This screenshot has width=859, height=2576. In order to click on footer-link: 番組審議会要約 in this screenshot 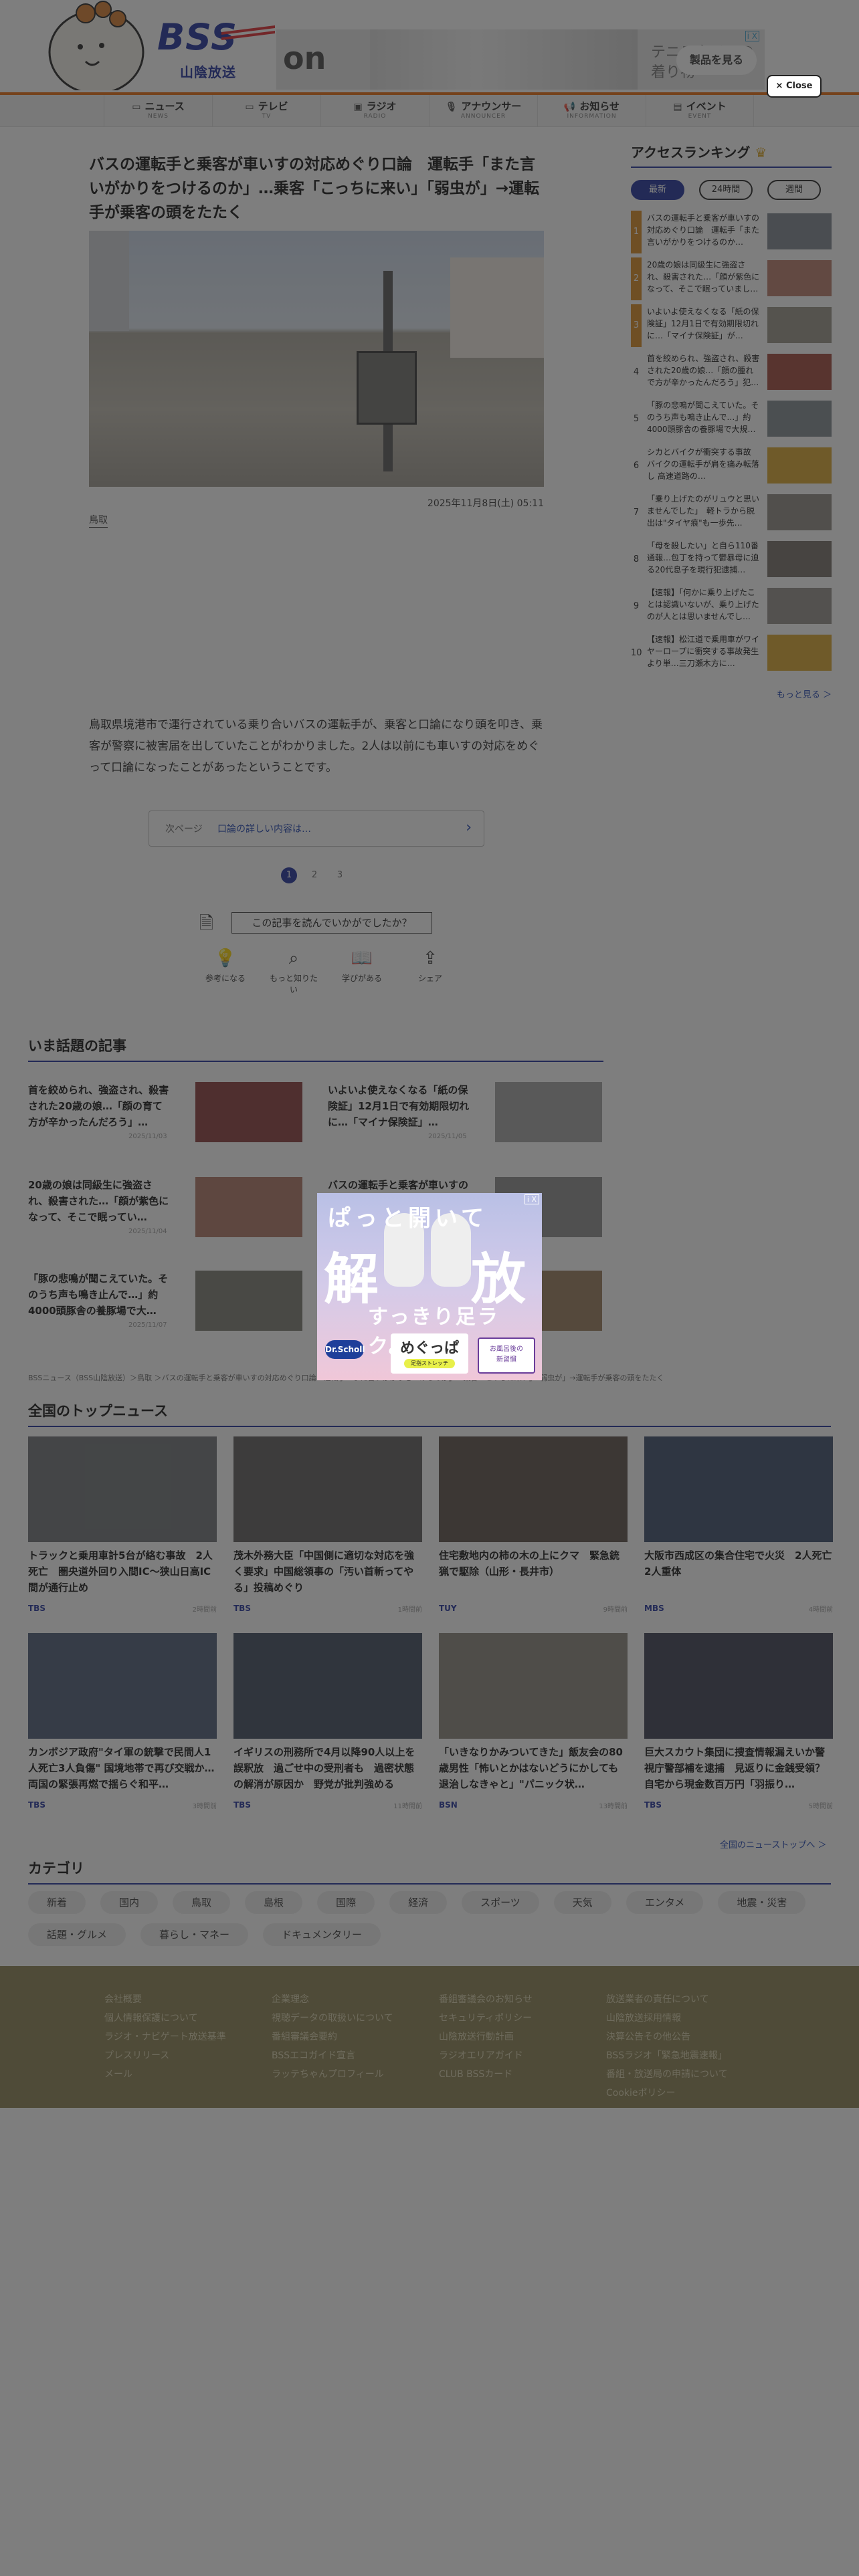, I will do `click(332, 2037)`.